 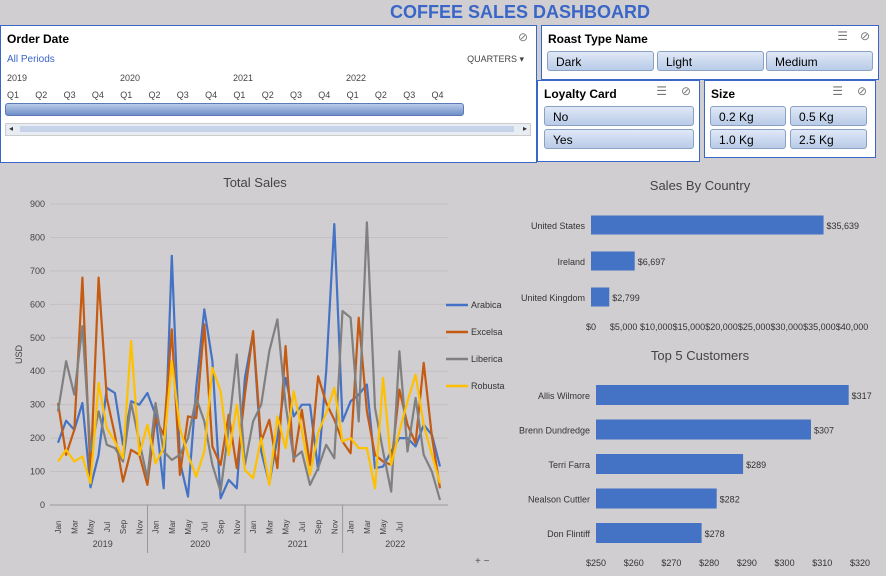 What do you see at coordinates (598, 39) in the screenshot?
I see `roast-type-header: Roast Type Name` at bounding box center [598, 39].